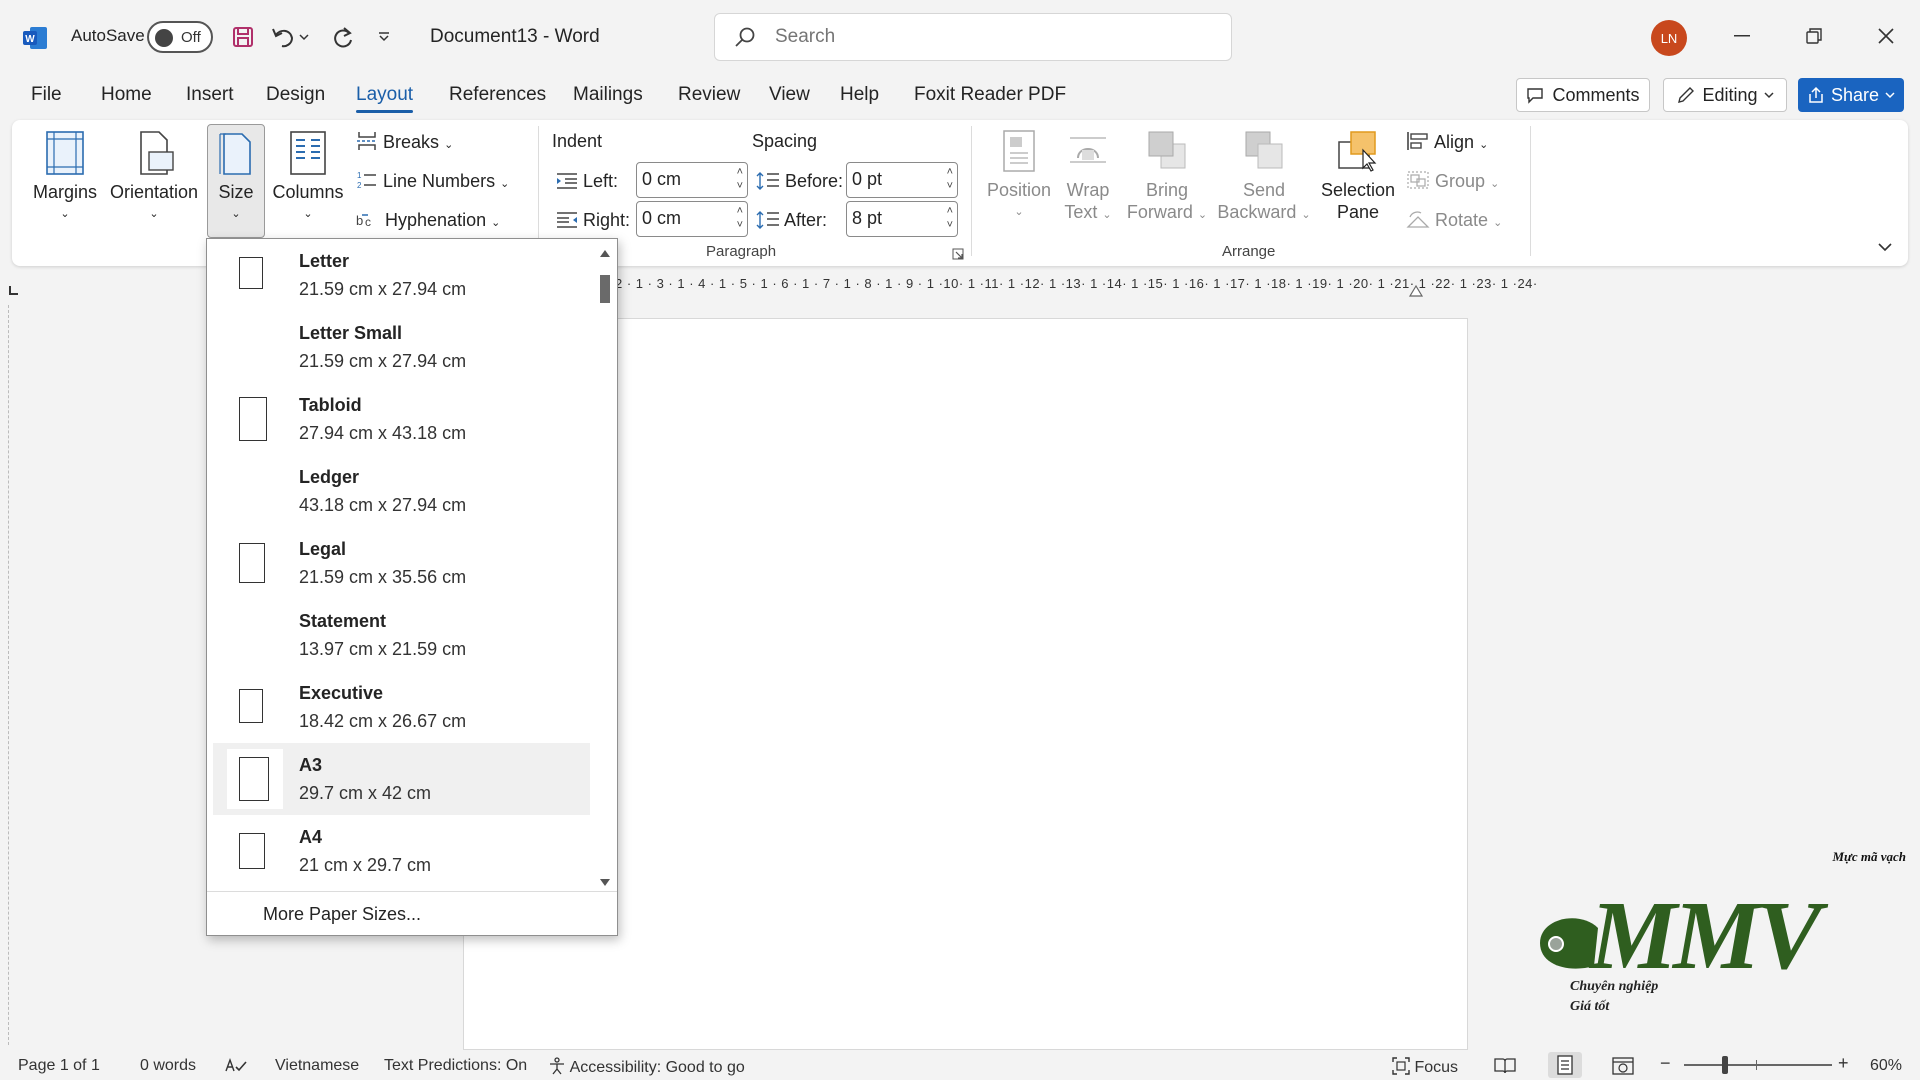 The height and width of the screenshot is (1080, 1920). What do you see at coordinates (497, 95) in the screenshot?
I see `tab-references: References` at bounding box center [497, 95].